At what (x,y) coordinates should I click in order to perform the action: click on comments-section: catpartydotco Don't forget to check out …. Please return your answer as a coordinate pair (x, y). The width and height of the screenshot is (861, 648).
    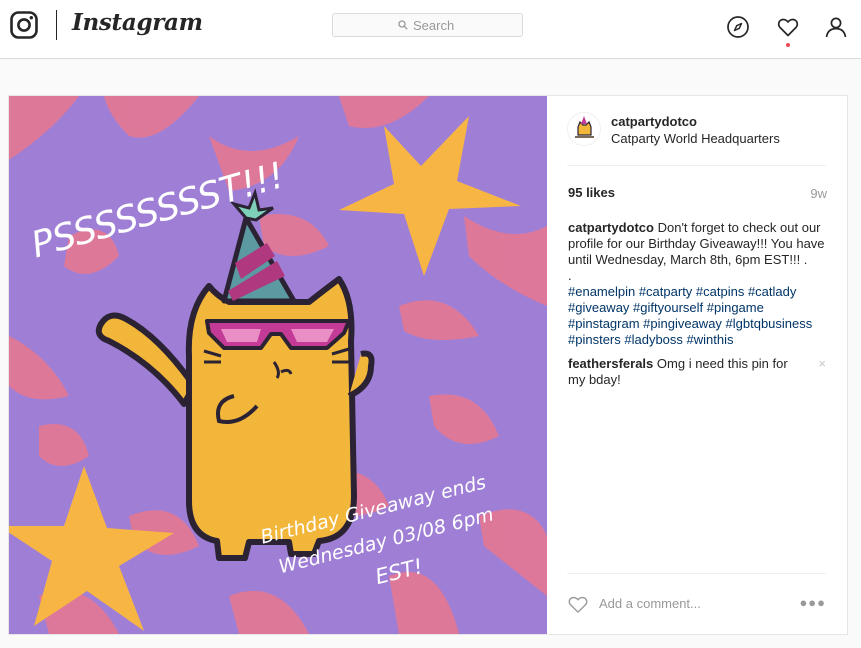
    Looking at the image, I should click on (697, 304).